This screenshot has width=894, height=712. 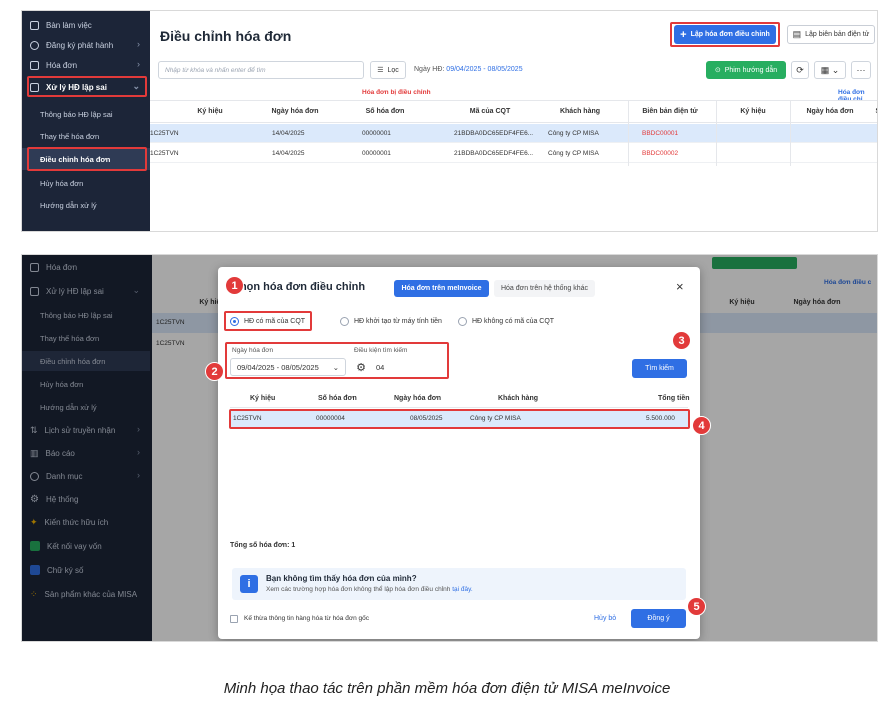 What do you see at coordinates (680, 286) in the screenshot?
I see `close-icon: ×` at bounding box center [680, 286].